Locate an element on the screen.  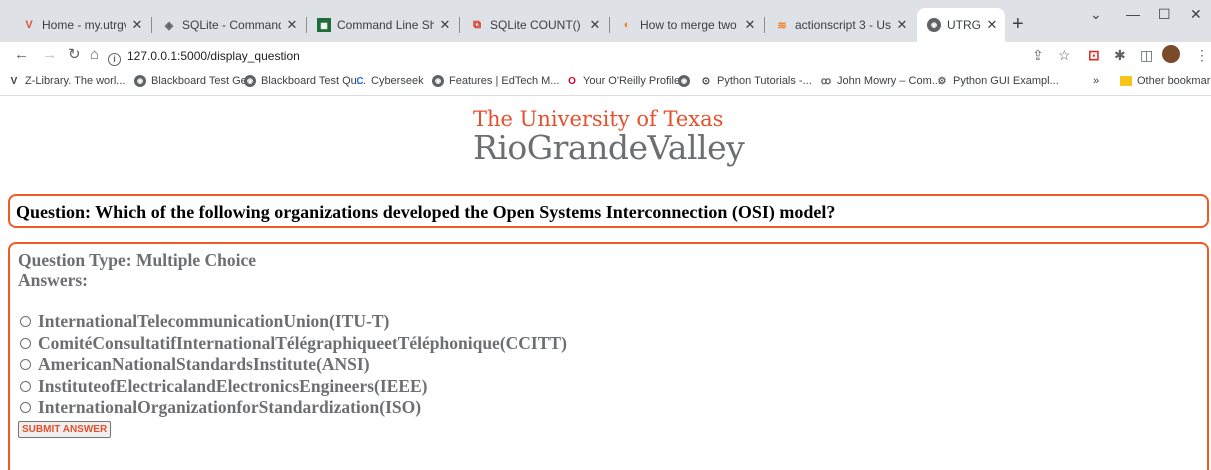
address-bar: i 127.0.0.1:5000/display_question is located at coordinates (558, 56).